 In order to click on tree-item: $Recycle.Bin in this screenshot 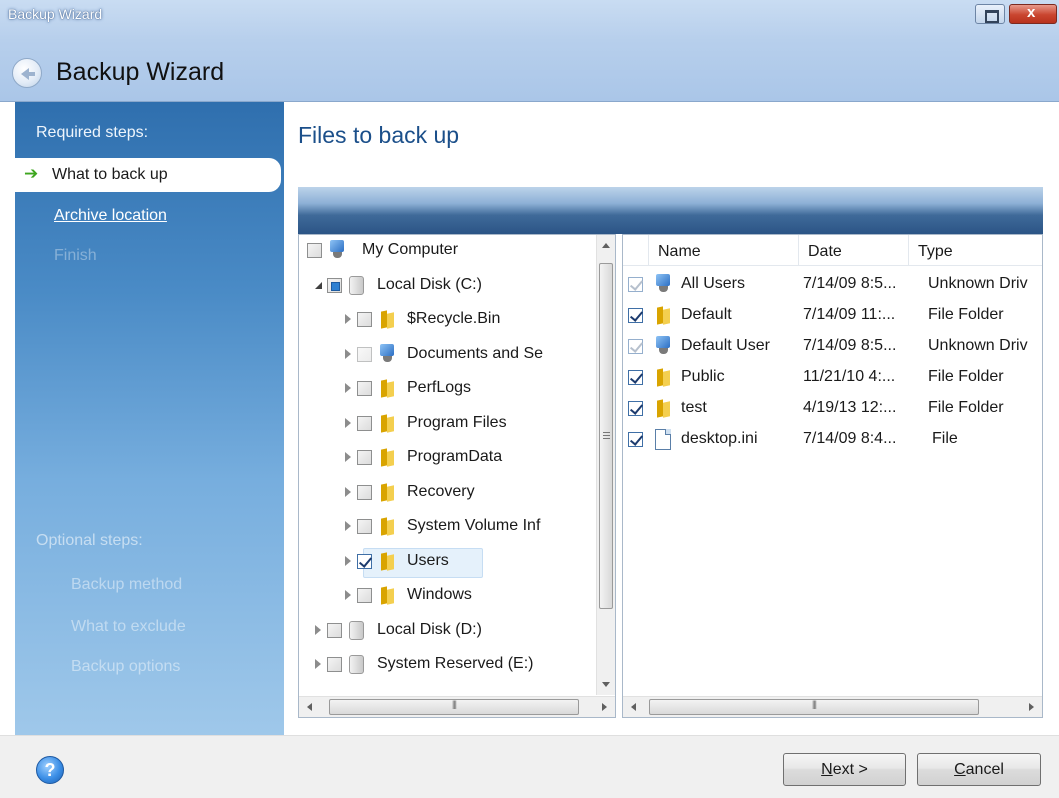, I will do `click(447, 321)`.